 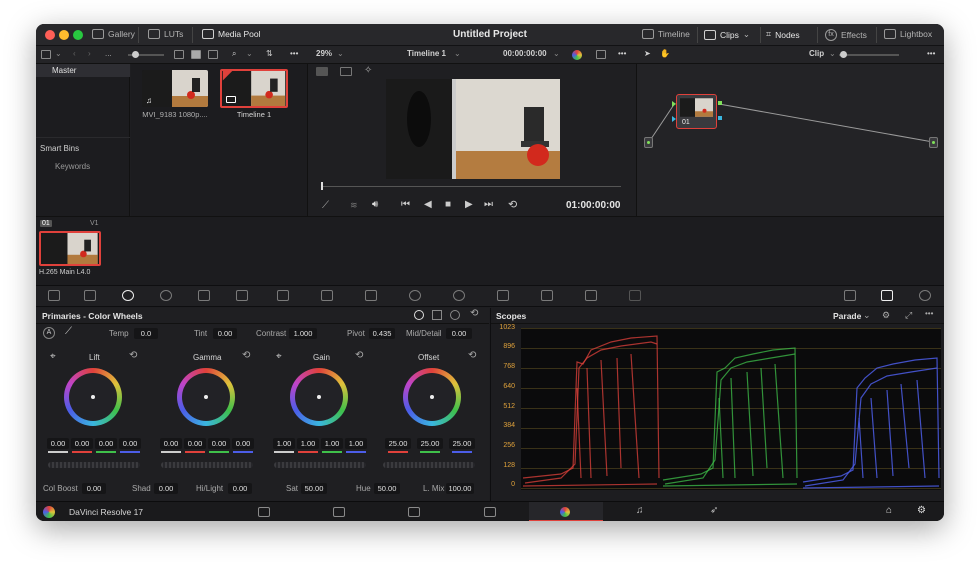 I want to click on playhead, so click(x=322, y=186).